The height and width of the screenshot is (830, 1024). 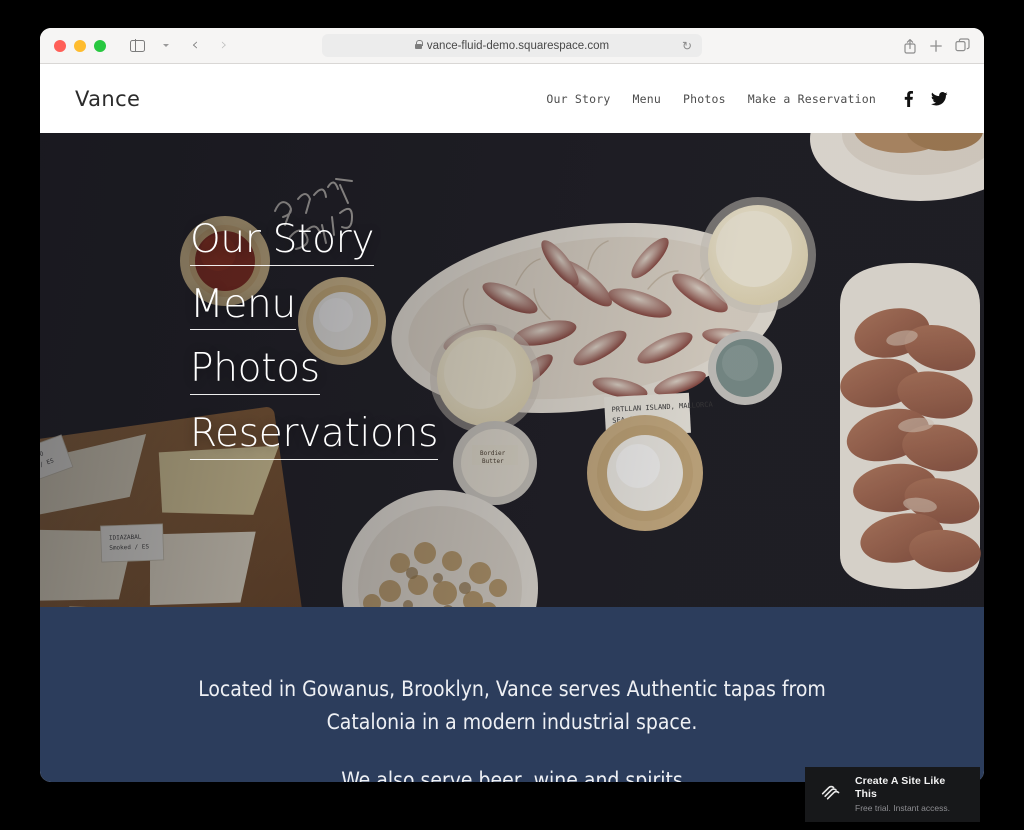 I want to click on nav-item-menu: Menu, so click(x=647, y=99).